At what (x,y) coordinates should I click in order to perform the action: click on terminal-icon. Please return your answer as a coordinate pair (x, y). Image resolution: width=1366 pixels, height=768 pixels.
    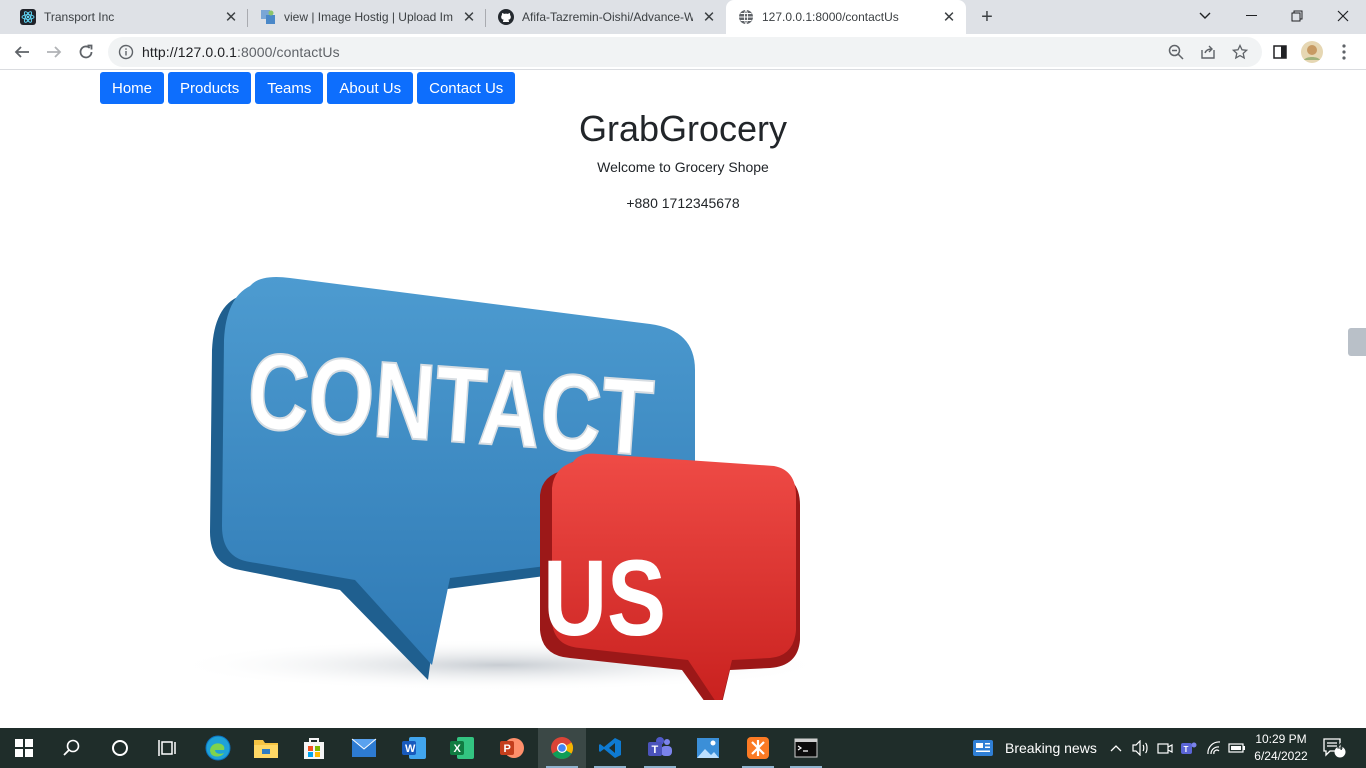
    Looking at the image, I should click on (806, 748).